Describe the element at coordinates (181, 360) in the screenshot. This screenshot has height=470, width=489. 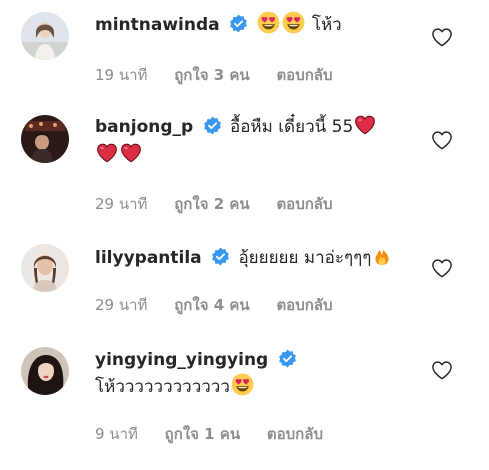
I see `username: yingying_yingying` at that location.